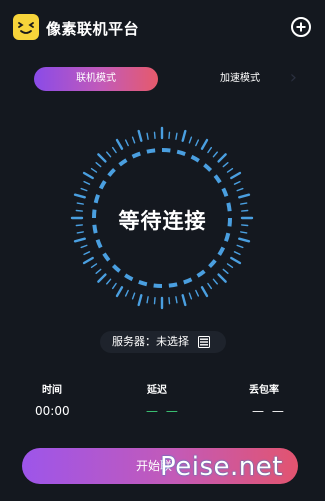 Image resolution: width=325 pixels, height=501 pixels. I want to click on packet-loss-value: — —, so click(269, 411).